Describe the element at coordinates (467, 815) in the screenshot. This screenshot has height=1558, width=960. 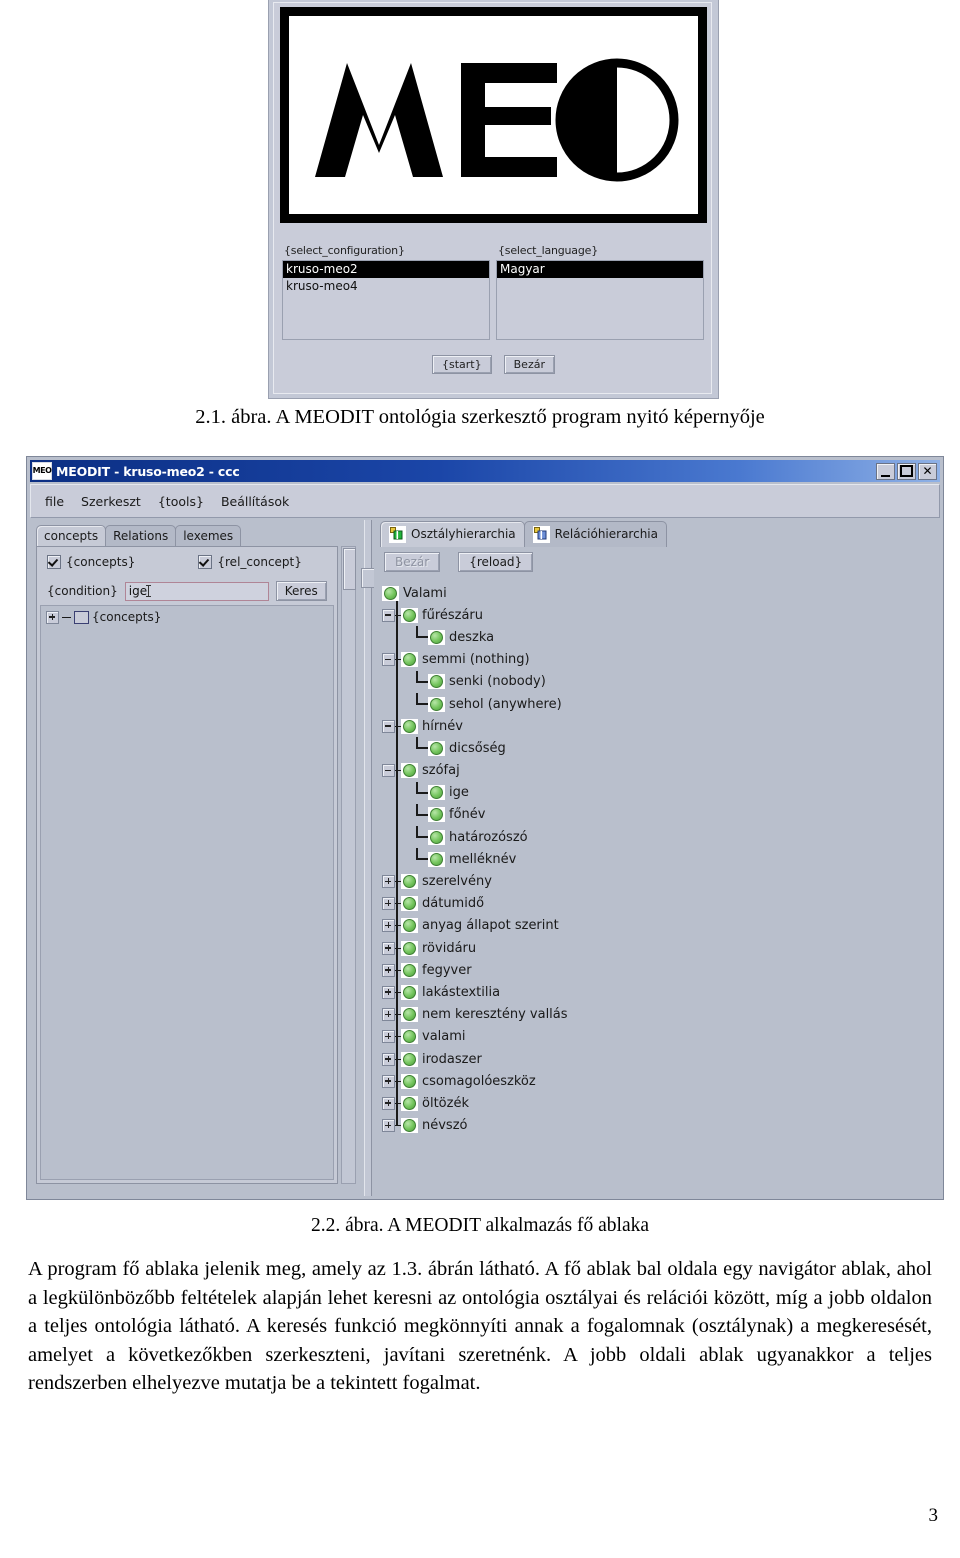
I see `tree-row-label: főnév` at that location.